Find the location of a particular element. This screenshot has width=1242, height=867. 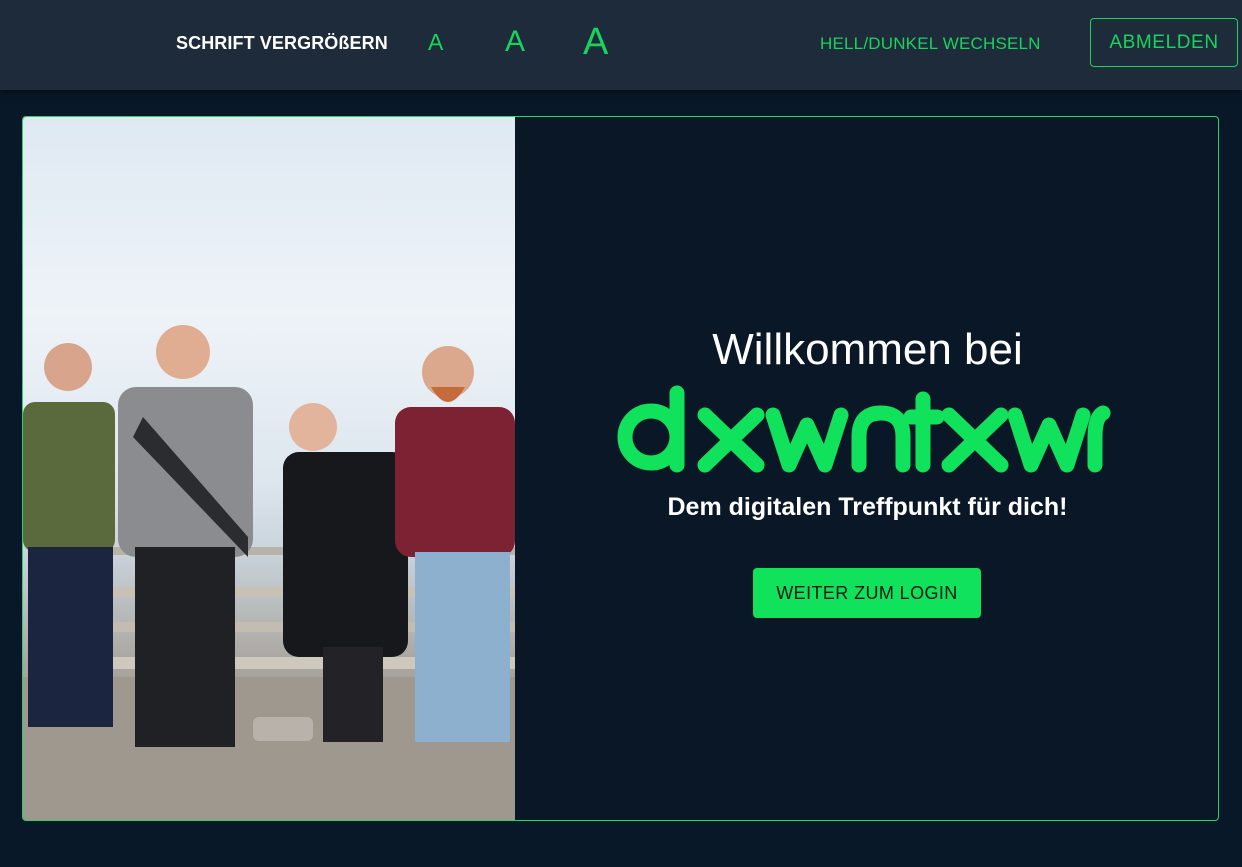

tagline: Dem digitalen Treffpunkt für dich! is located at coordinates (867, 507).